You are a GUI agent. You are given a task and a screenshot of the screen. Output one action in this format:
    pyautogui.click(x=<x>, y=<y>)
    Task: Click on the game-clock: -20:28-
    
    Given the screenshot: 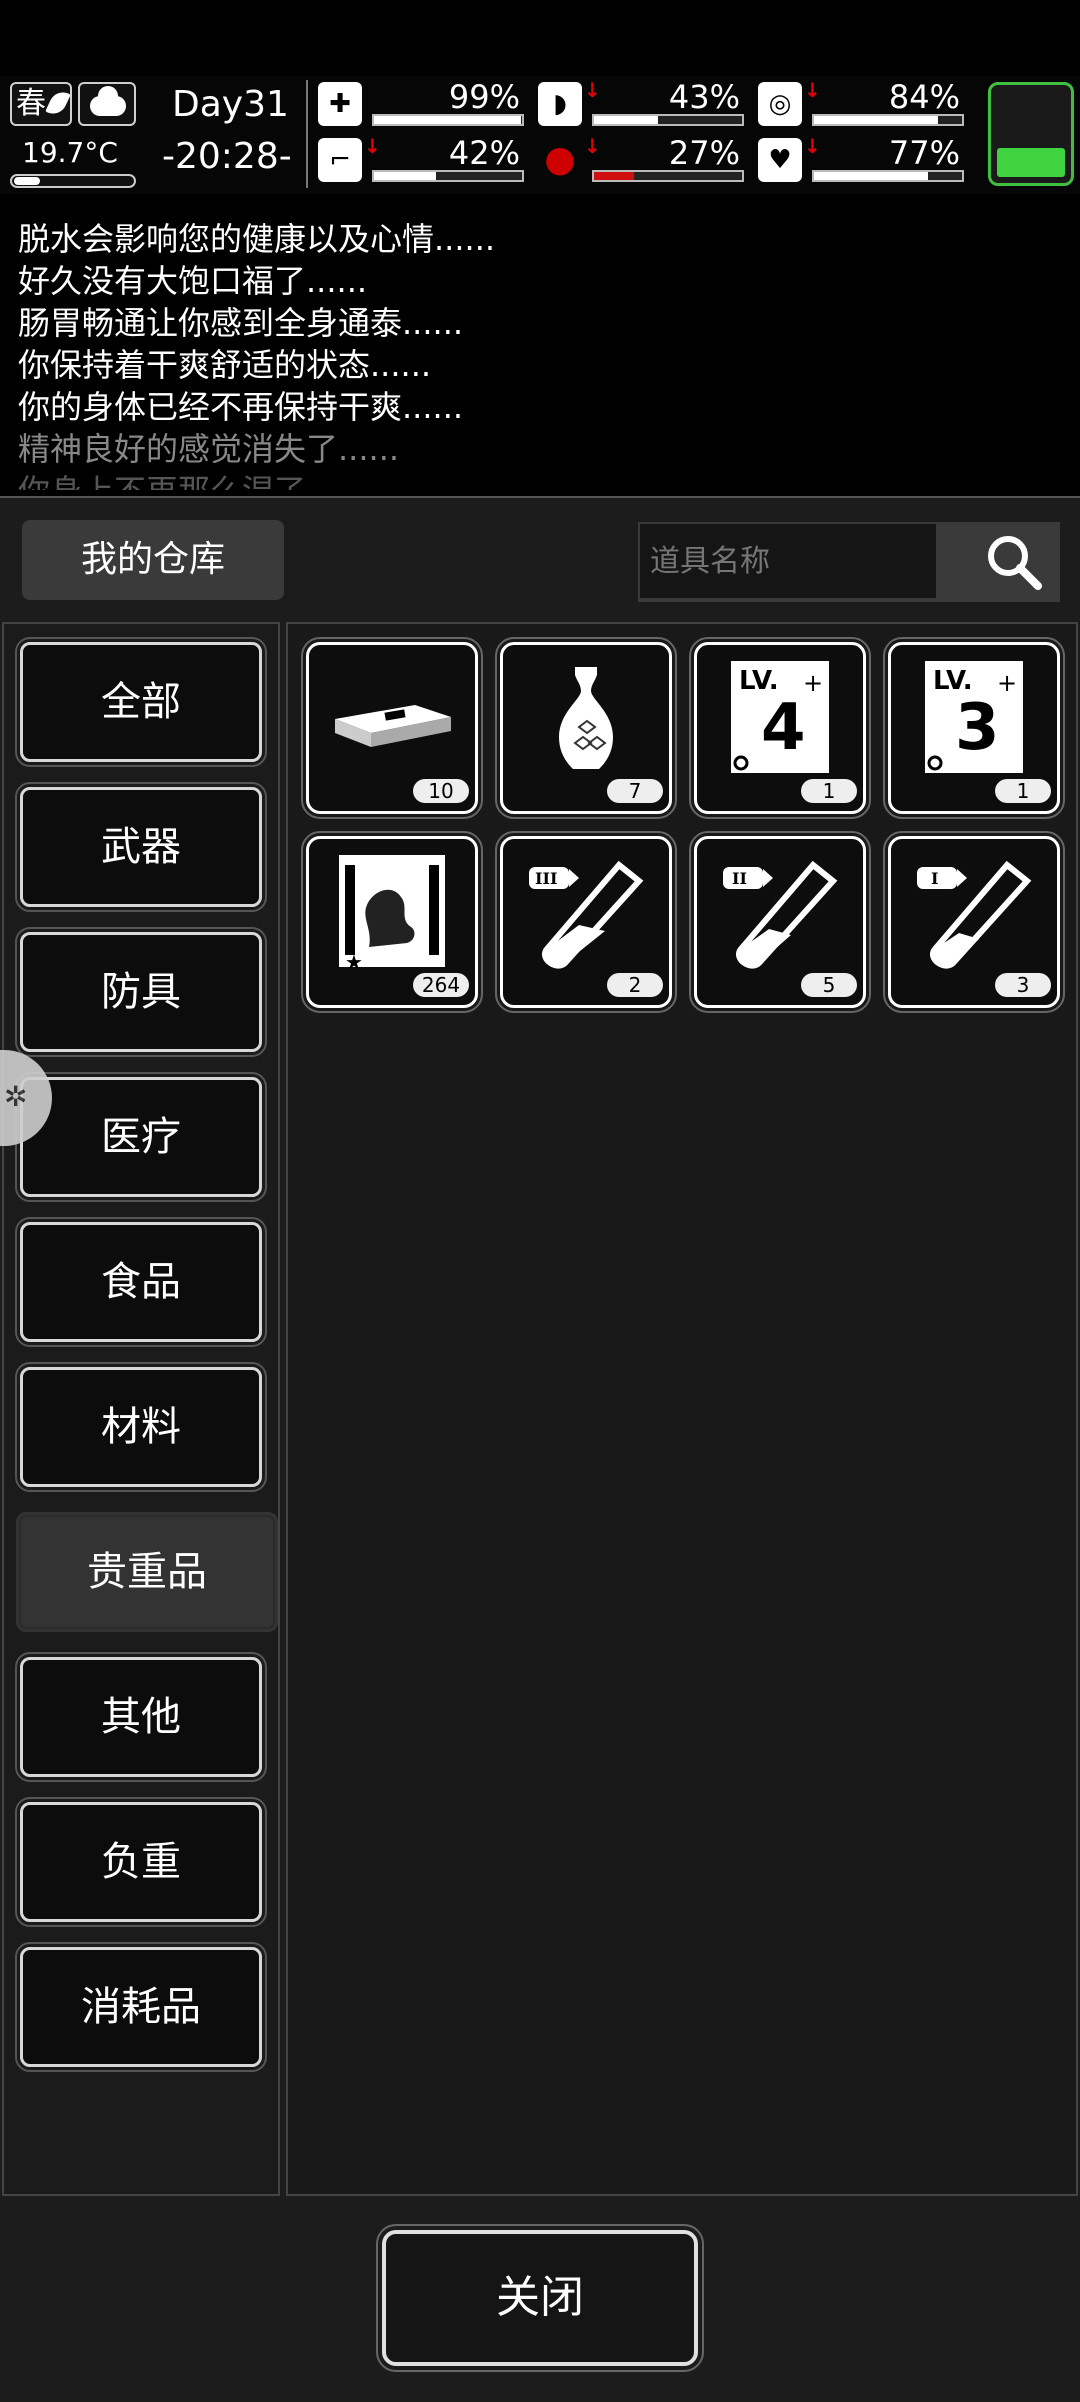 What is the action you would take?
    pyautogui.click(x=227, y=156)
    